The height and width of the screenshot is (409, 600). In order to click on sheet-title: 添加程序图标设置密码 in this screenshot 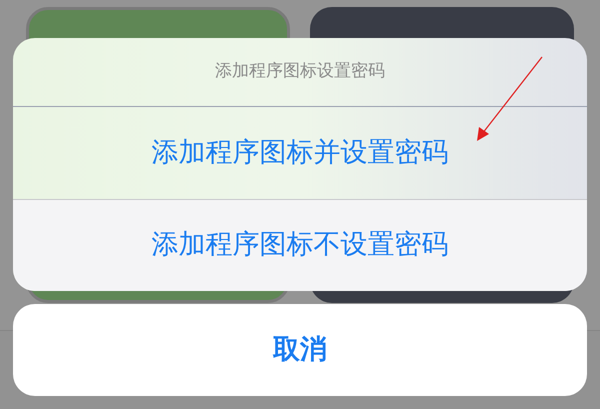, I will do `click(300, 72)`.